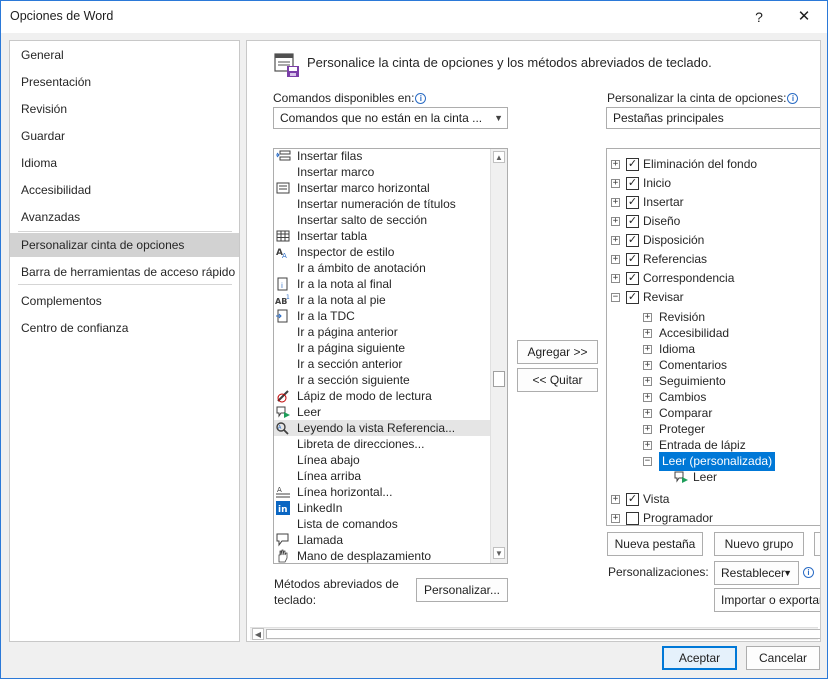 The image size is (828, 679). What do you see at coordinates (655, 544) in the screenshot?
I see `new-tab-button: Nueva pestaña` at bounding box center [655, 544].